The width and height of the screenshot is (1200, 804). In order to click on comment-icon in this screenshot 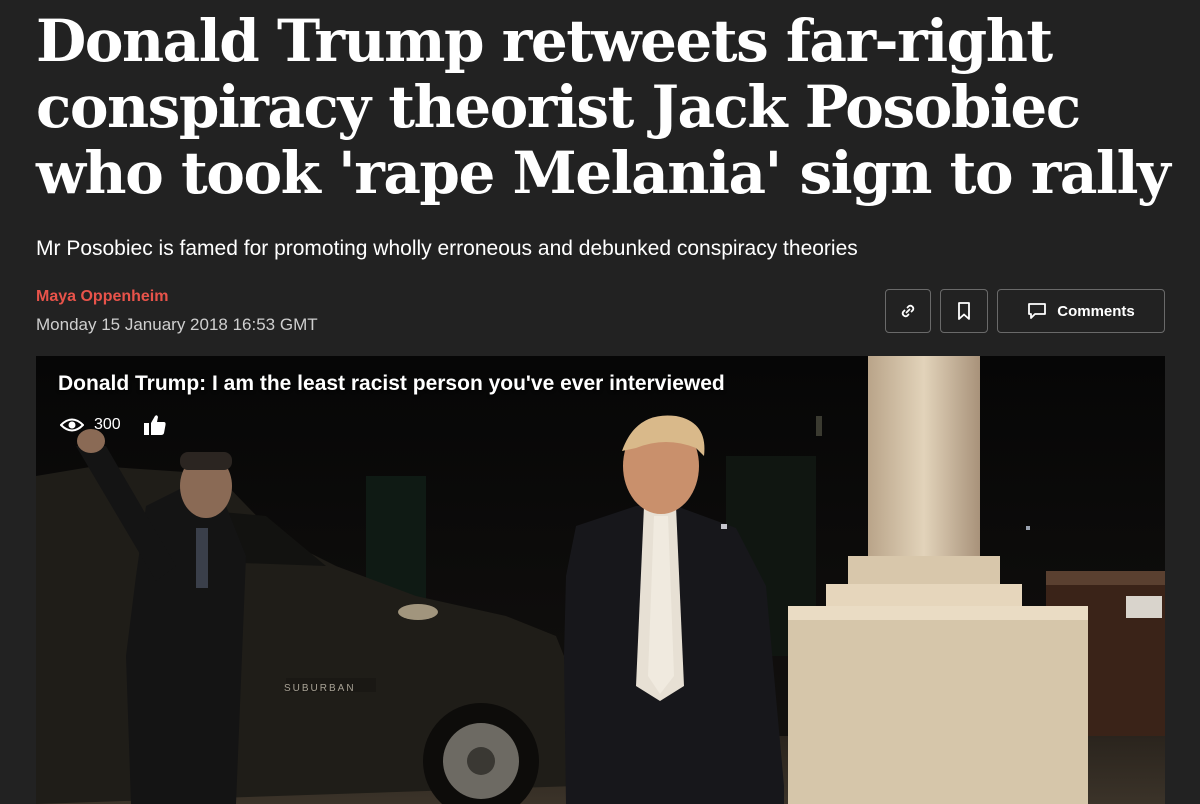, I will do `click(1037, 311)`.